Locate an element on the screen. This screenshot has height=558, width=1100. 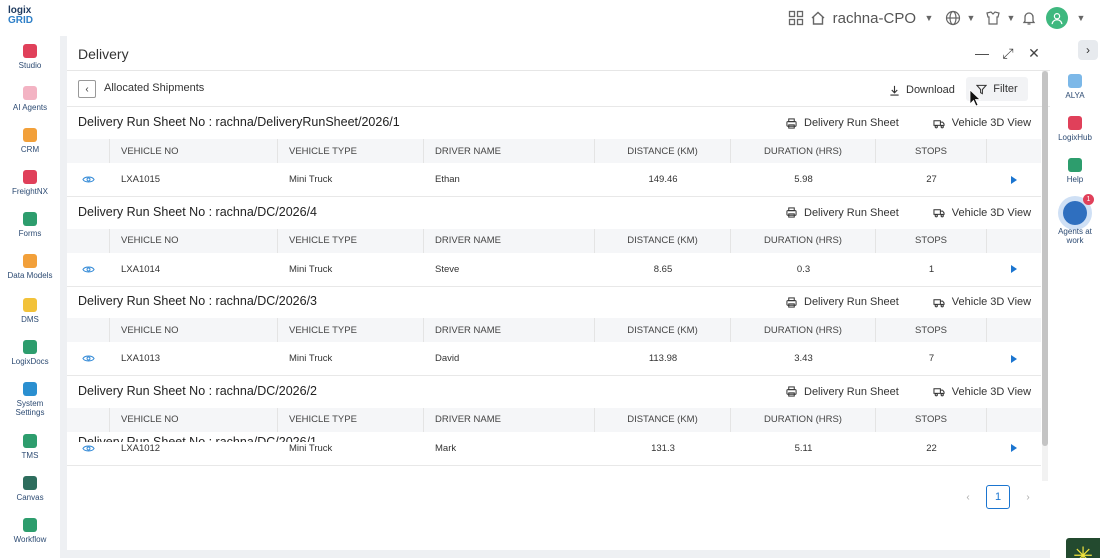
right-item-logixhub: LogixHub is located at coordinates (1075, 129).